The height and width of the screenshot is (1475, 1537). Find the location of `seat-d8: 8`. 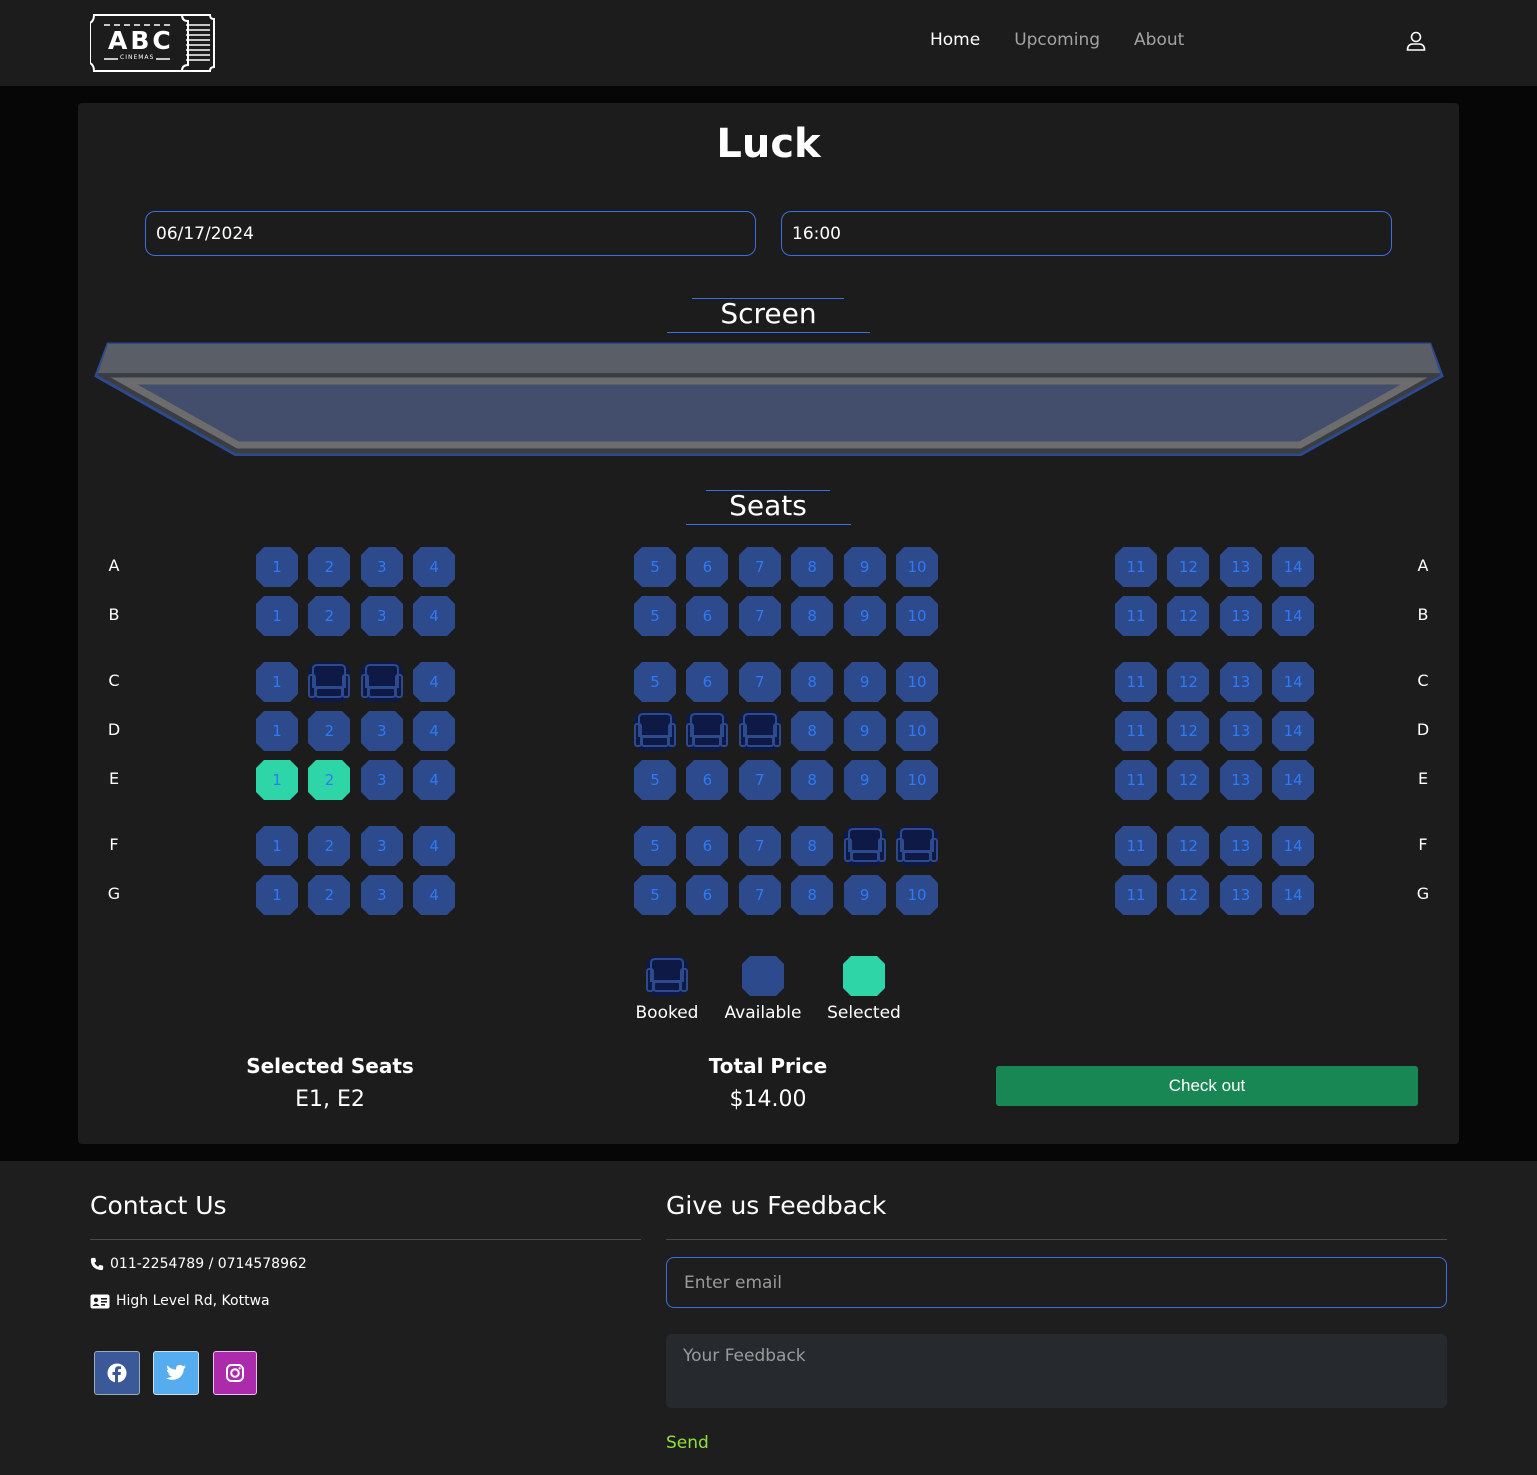

seat-d8: 8 is located at coordinates (812, 731).